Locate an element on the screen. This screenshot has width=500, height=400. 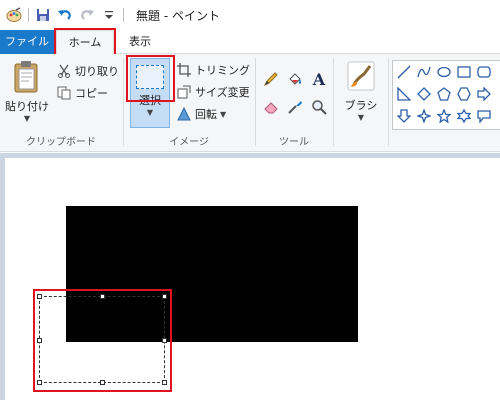
line-shape-icon is located at coordinates (404, 72).